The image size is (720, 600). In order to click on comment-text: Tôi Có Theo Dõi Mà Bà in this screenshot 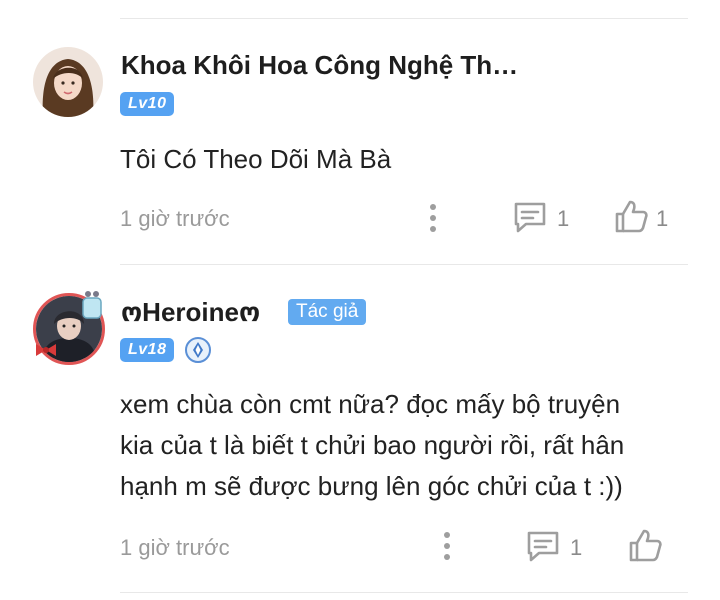, I will do `click(255, 159)`.